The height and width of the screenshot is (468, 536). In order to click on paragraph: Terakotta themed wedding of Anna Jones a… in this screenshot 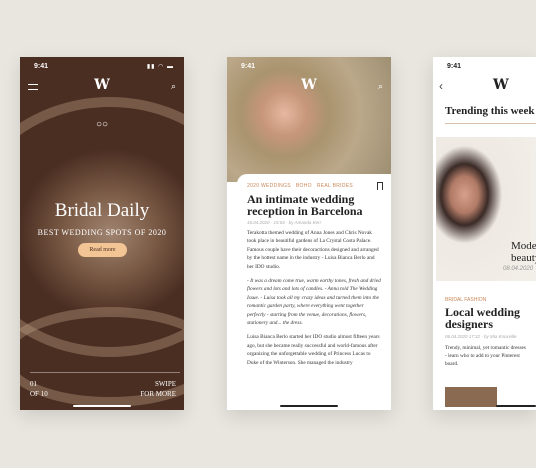, I will do `click(313, 250)`.